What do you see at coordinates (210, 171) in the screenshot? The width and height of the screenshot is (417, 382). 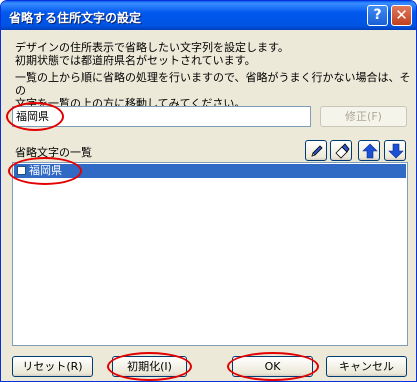 I see `list-item: 福岡県` at bounding box center [210, 171].